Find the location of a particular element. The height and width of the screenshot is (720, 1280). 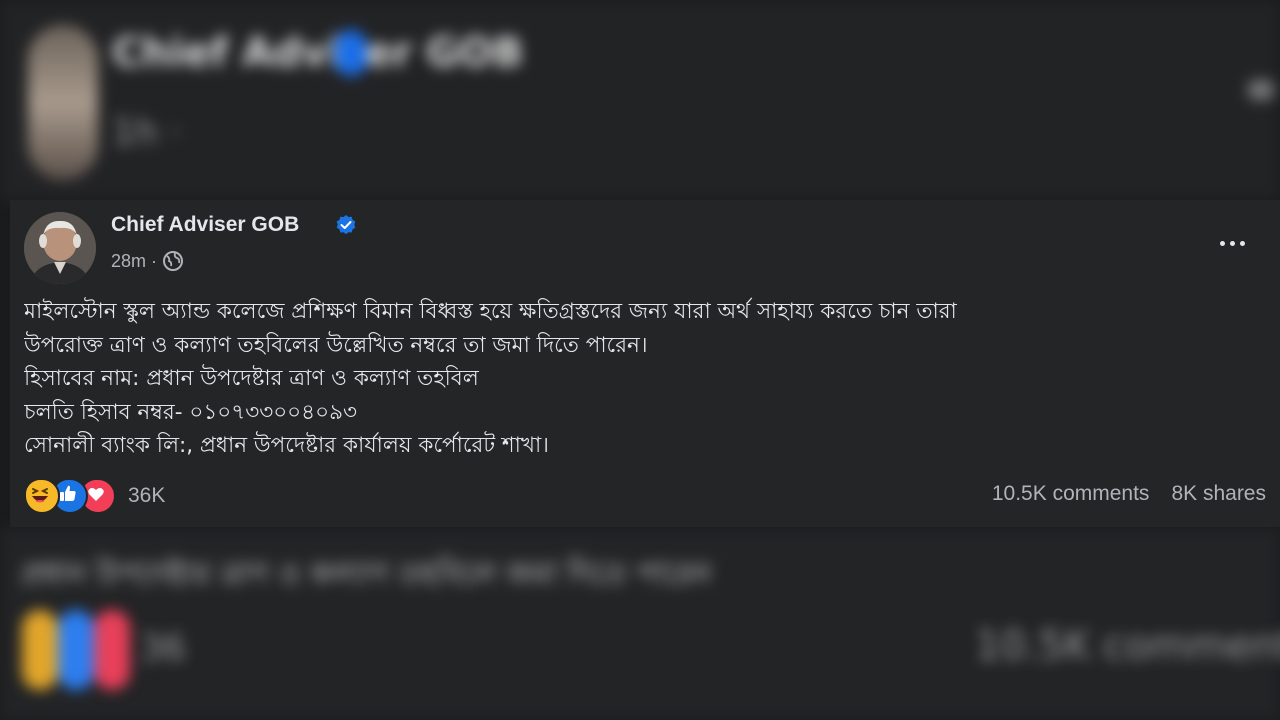

avatar-photo is located at coordinates (60, 248).